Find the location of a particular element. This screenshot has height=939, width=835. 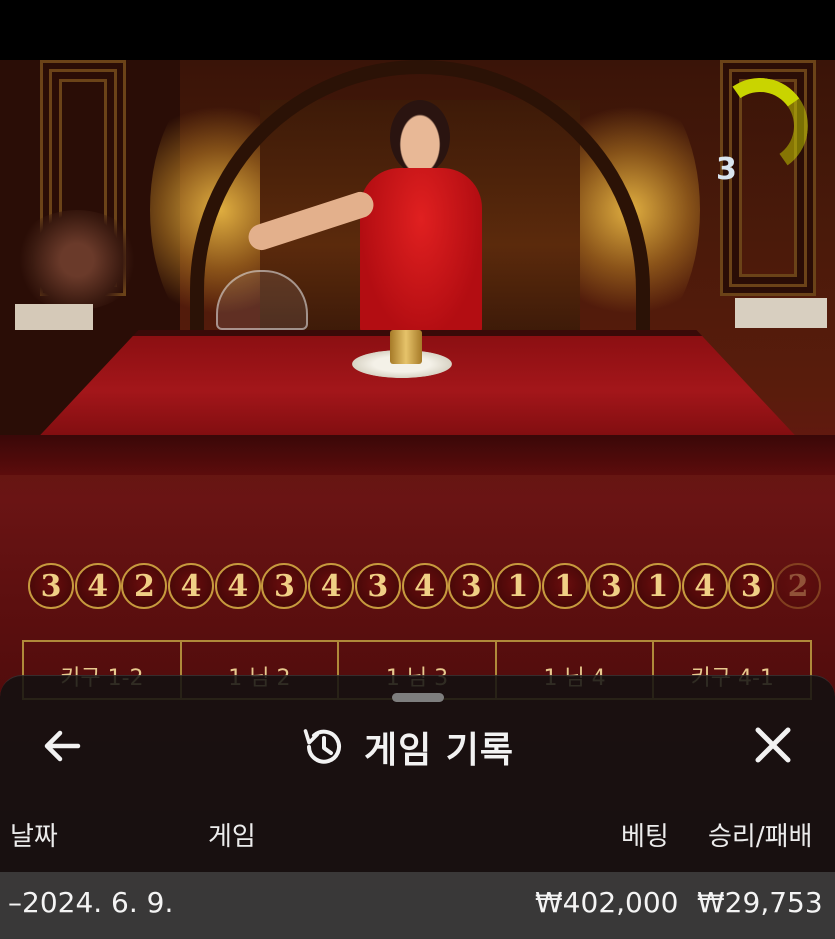

title-group: 게임 기록 is located at coordinates (407, 747).